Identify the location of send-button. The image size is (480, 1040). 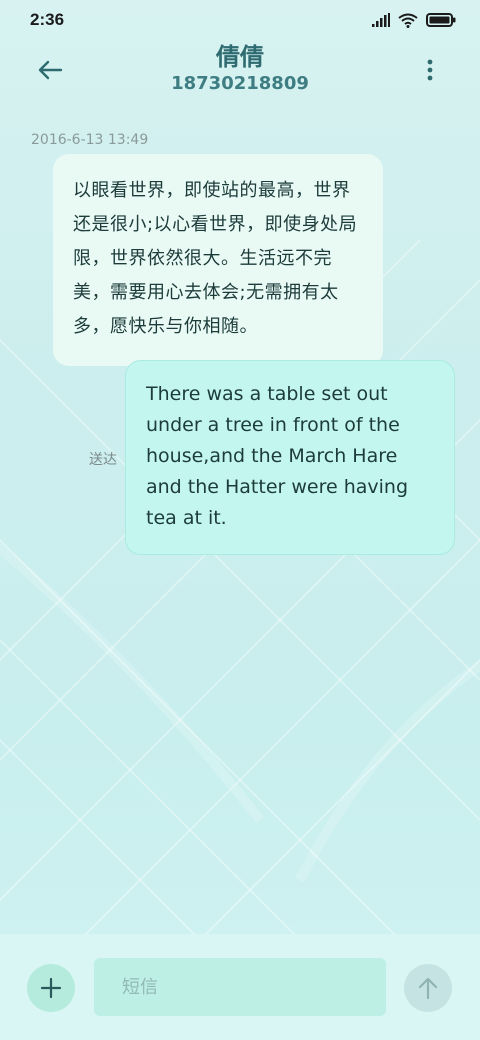
(428, 988).